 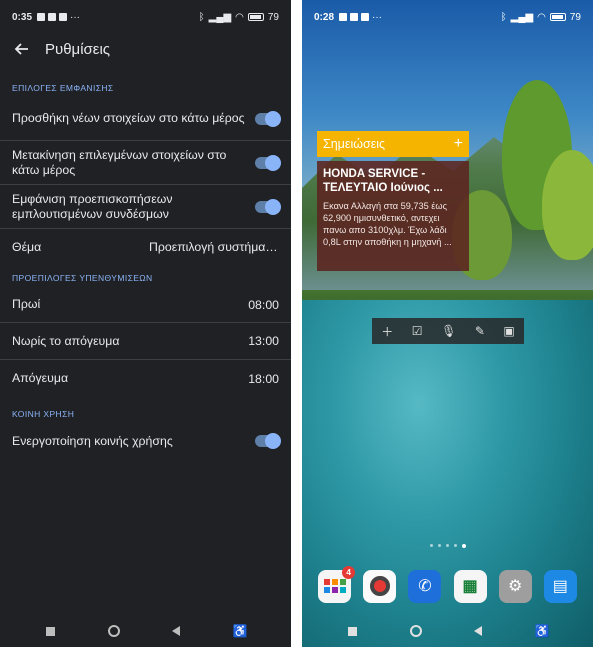 I want to click on widget-header: Σημειώσεις +, so click(x=393, y=144).